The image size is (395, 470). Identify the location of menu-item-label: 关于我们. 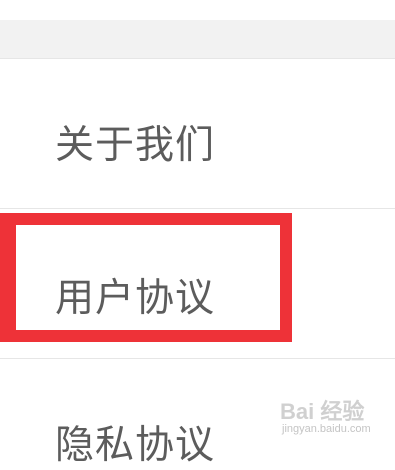
(135, 145).